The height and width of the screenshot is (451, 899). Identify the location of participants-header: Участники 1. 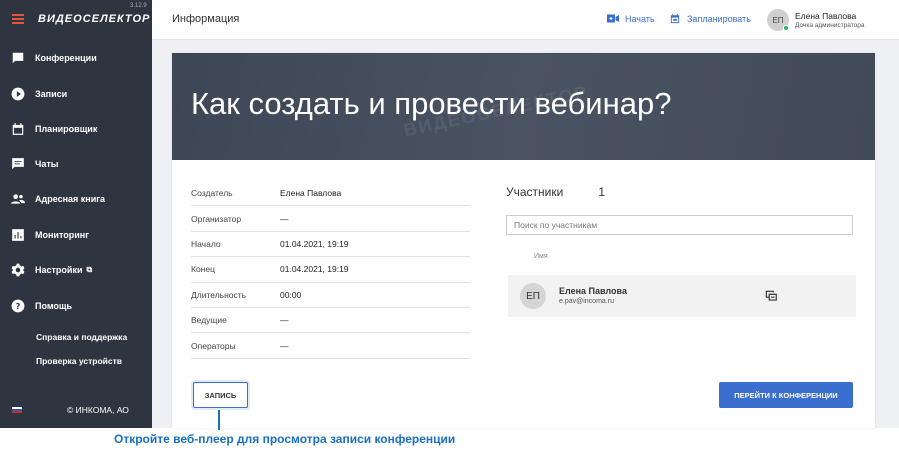
(681, 192).